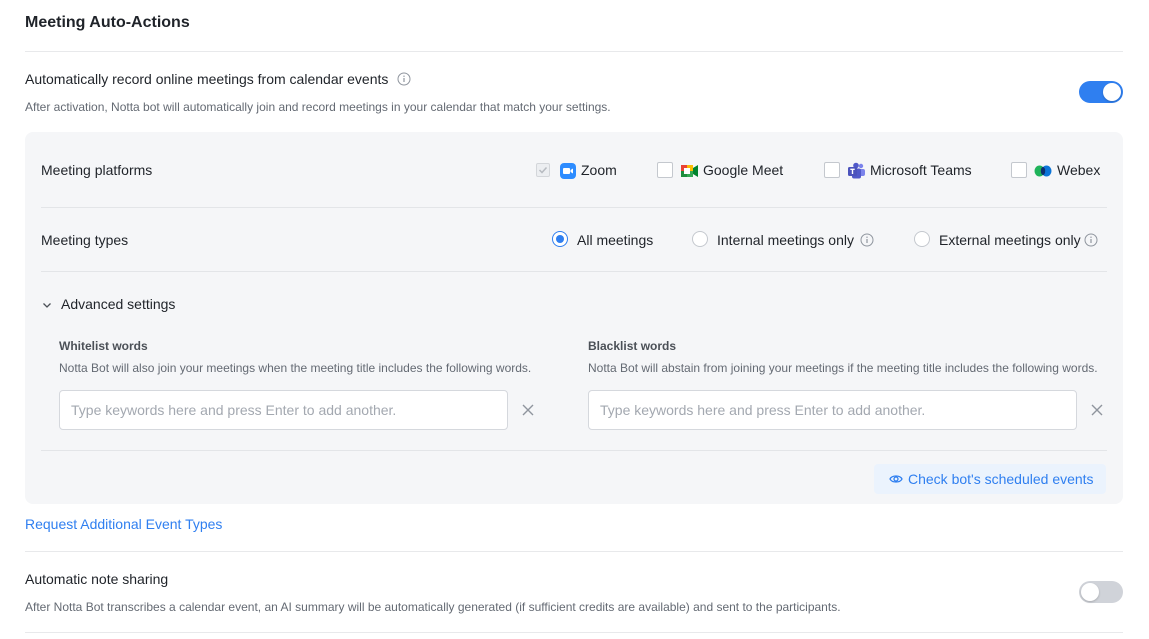  I want to click on zoom-checkbox, so click(543, 170).